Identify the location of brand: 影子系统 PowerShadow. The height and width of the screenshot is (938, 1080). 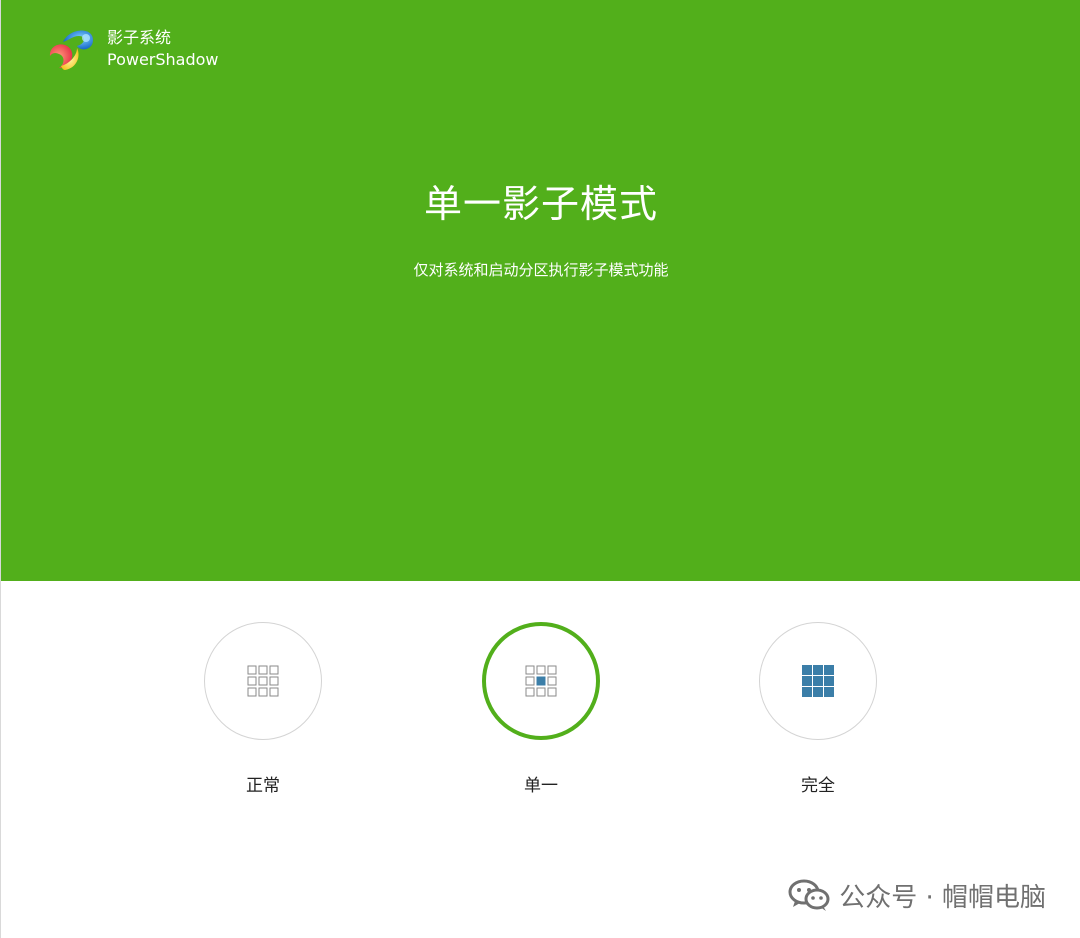
(147, 51).